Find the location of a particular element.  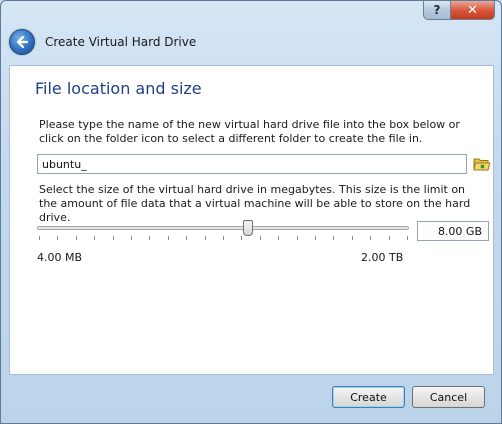

slider-thumb is located at coordinates (248, 228).